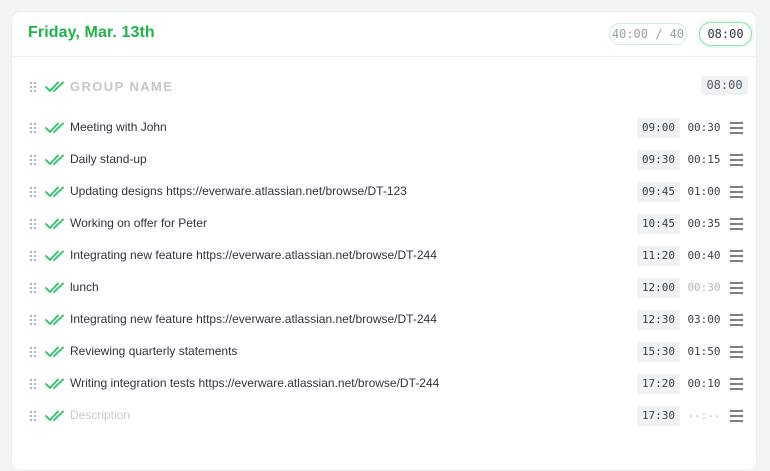  I want to click on day-title: Friday, Mar. 13th, so click(91, 32).